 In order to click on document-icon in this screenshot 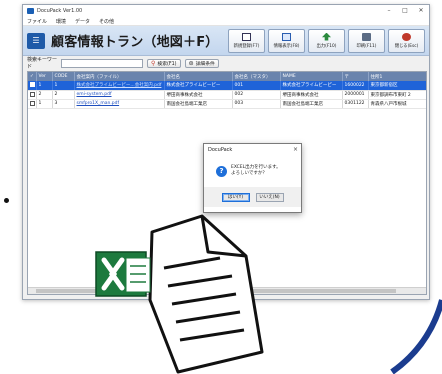, I will do `click(206, 294)`.